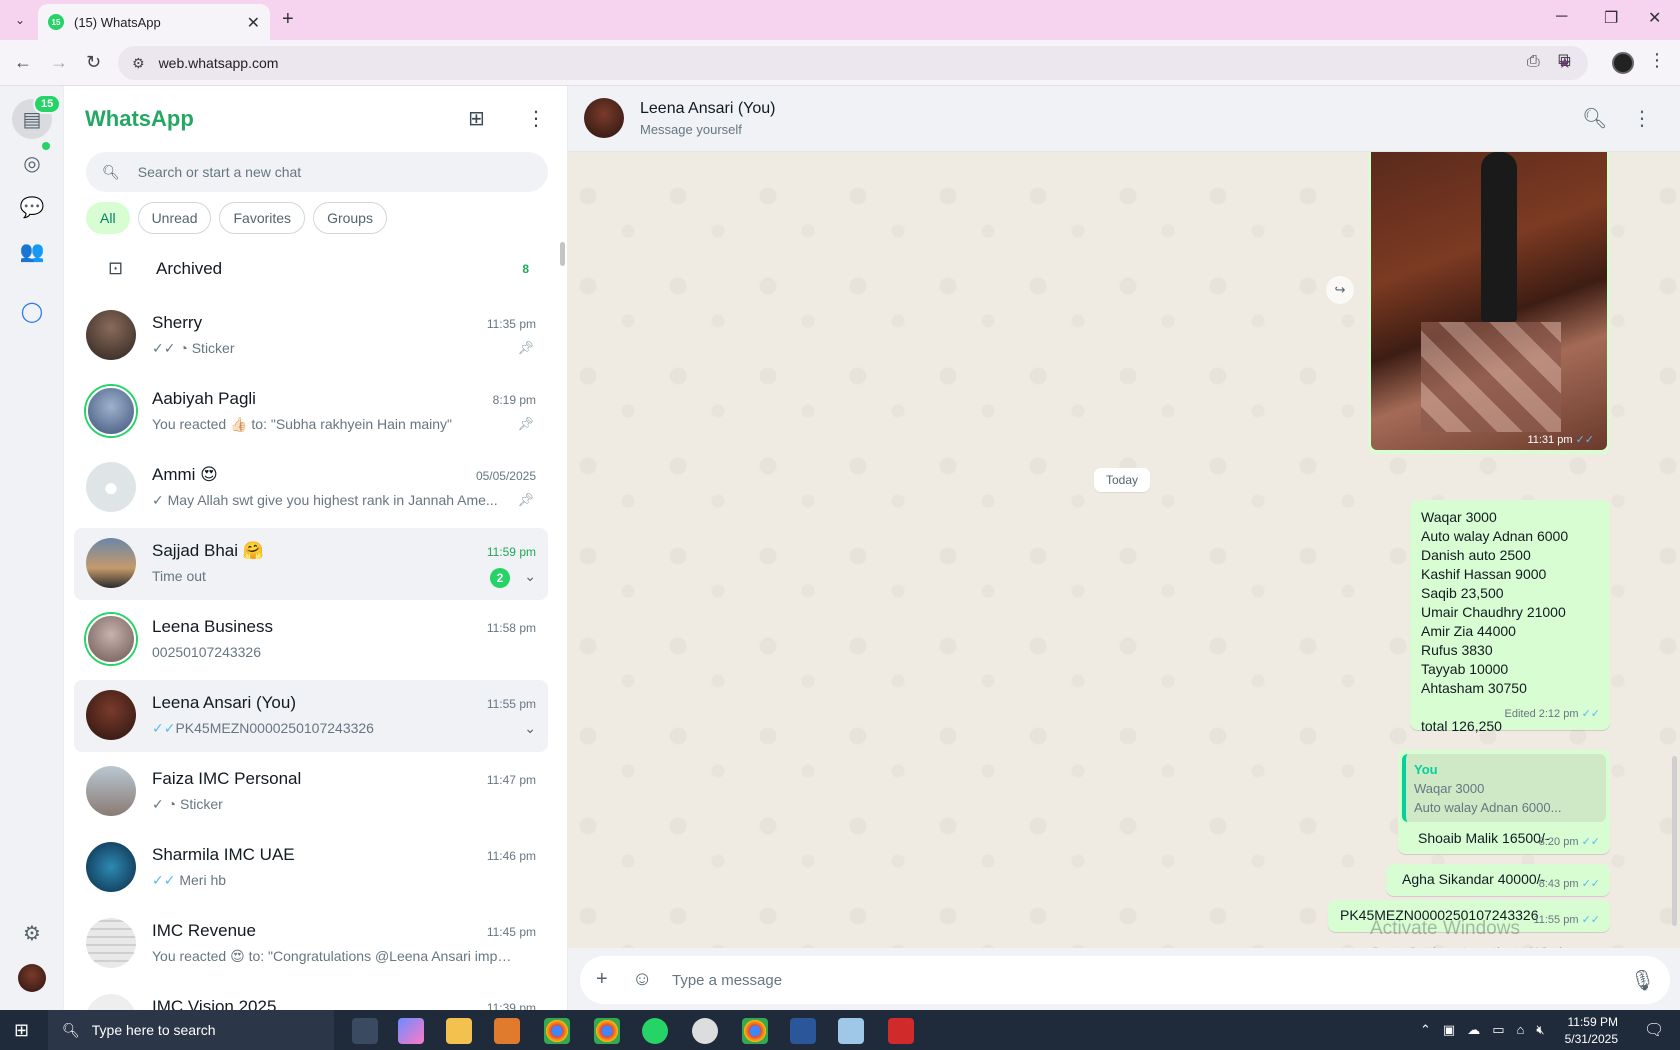  I want to click on profile-avatar-icon, so click(1623, 63).